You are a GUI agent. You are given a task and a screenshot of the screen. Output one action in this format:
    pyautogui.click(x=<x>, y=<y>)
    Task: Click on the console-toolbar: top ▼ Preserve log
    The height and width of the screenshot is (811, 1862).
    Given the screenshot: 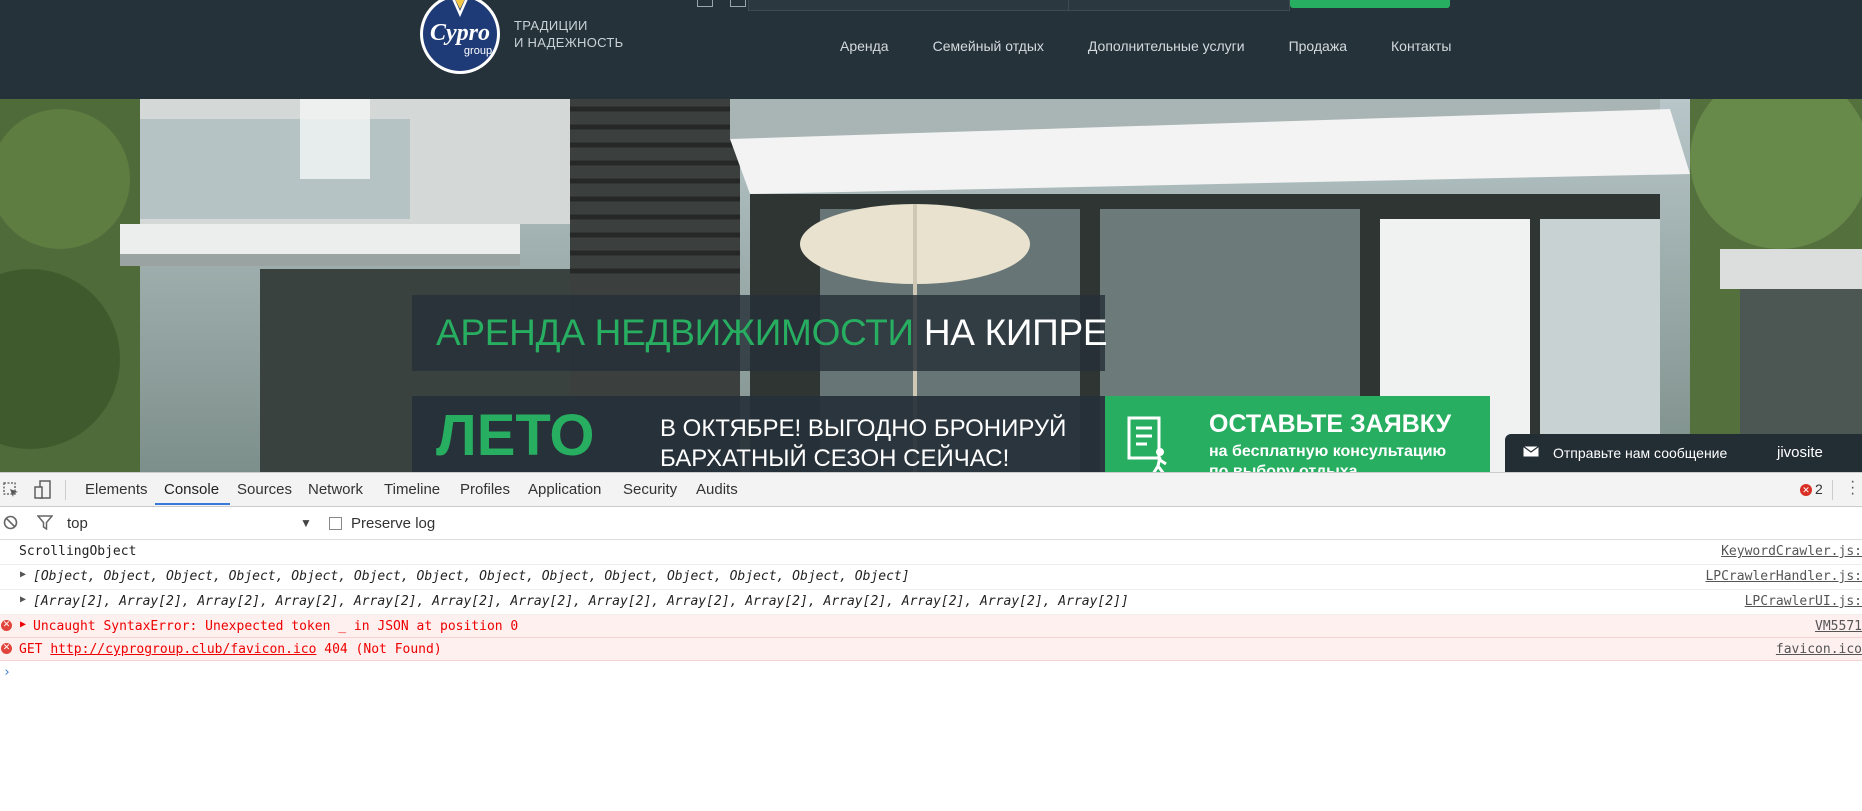 What is the action you would take?
    pyautogui.click(x=931, y=523)
    